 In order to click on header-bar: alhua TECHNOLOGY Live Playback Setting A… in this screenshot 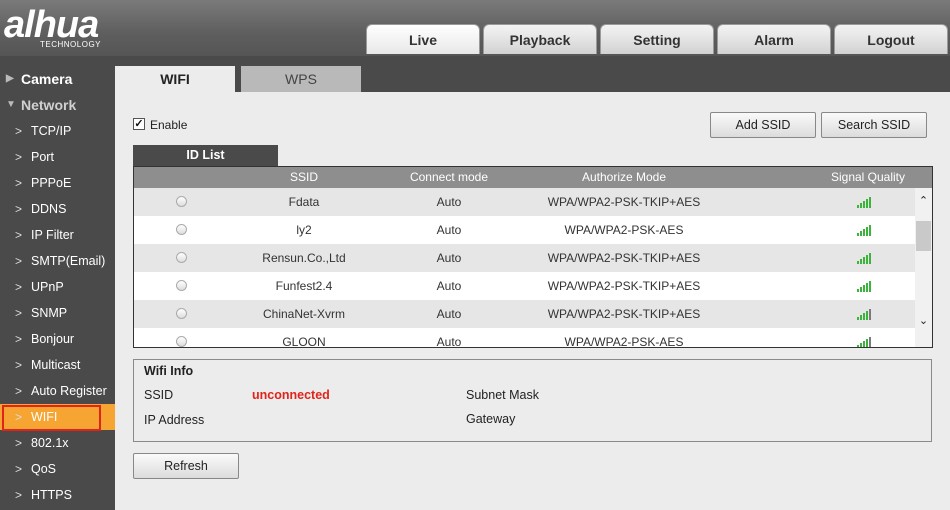, I will do `click(475, 28)`.